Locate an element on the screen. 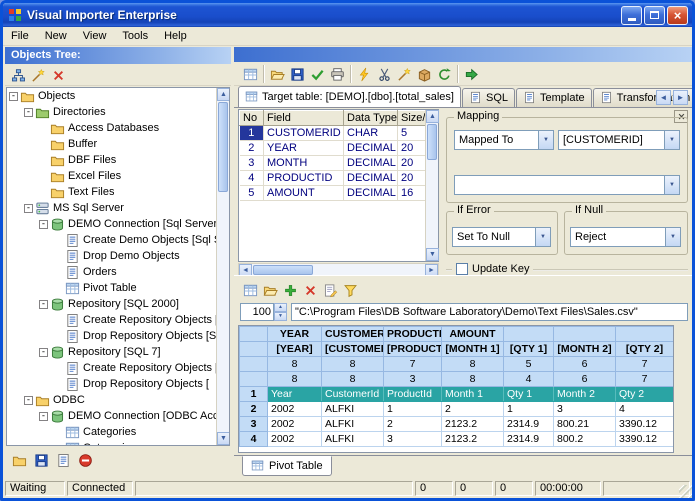 The image size is (695, 501). script-icon is located at coordinates (63, 460).